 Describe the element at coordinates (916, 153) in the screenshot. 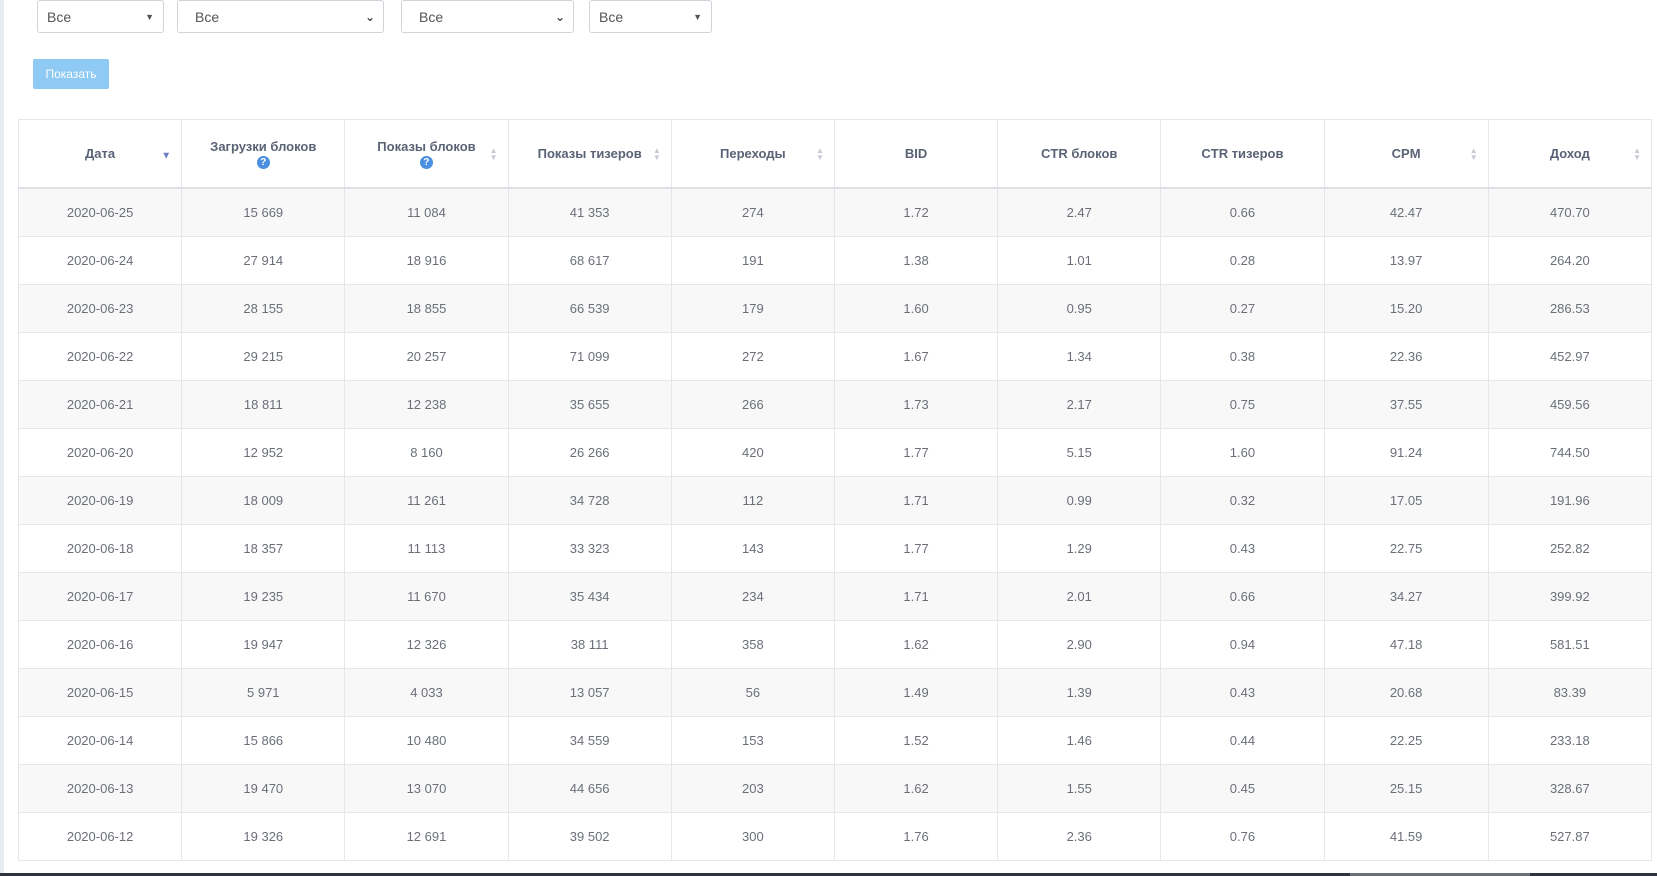

I see `col-header-label: BID` at that location.